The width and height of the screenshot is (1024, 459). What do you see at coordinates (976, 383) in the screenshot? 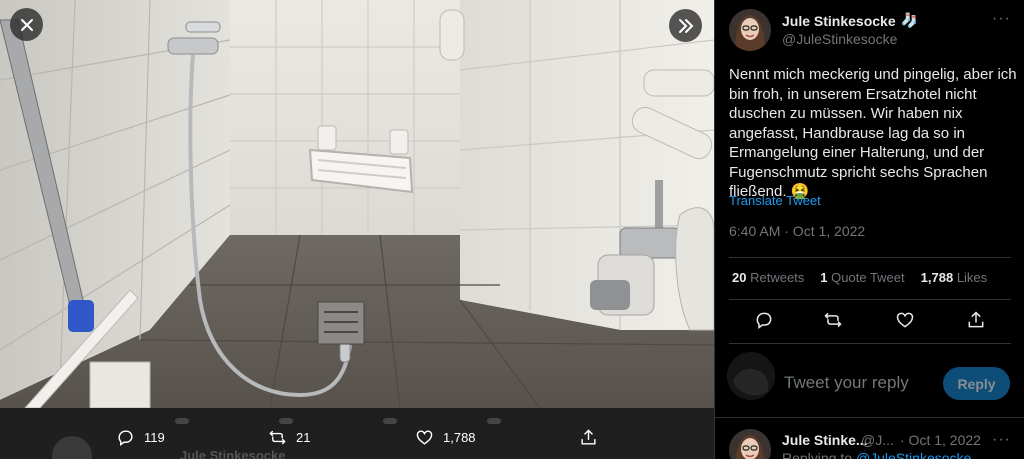
I see `reply-submit-button: Reply` at bounding box center [976, 383].